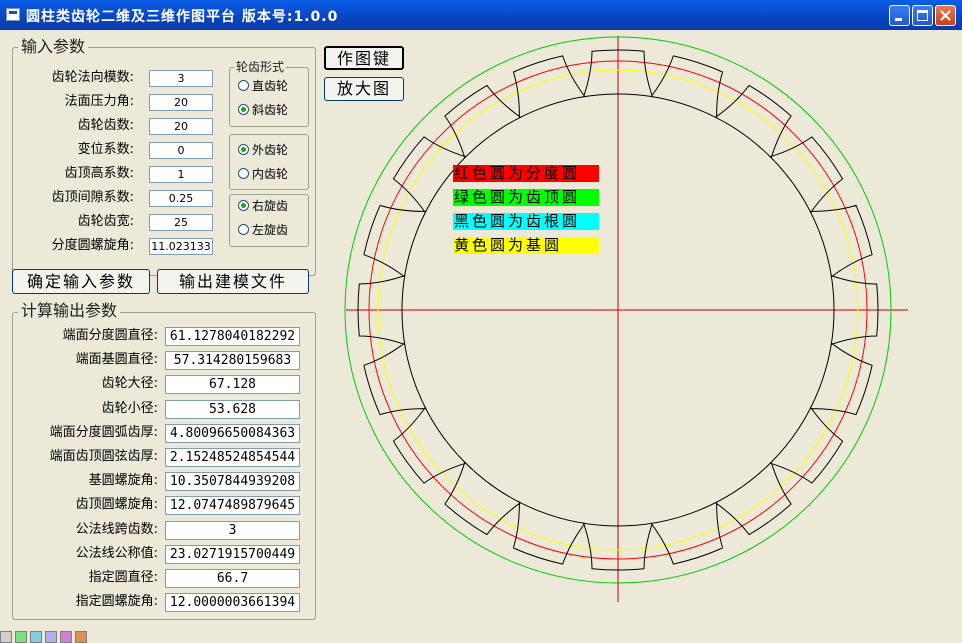 This screenshot has width=962, height=643. What do you see at coordinates (263, 110) in the screenshot?
I see `radio-helical-gear: 斜齿轮` at bounding box center [263, 110].